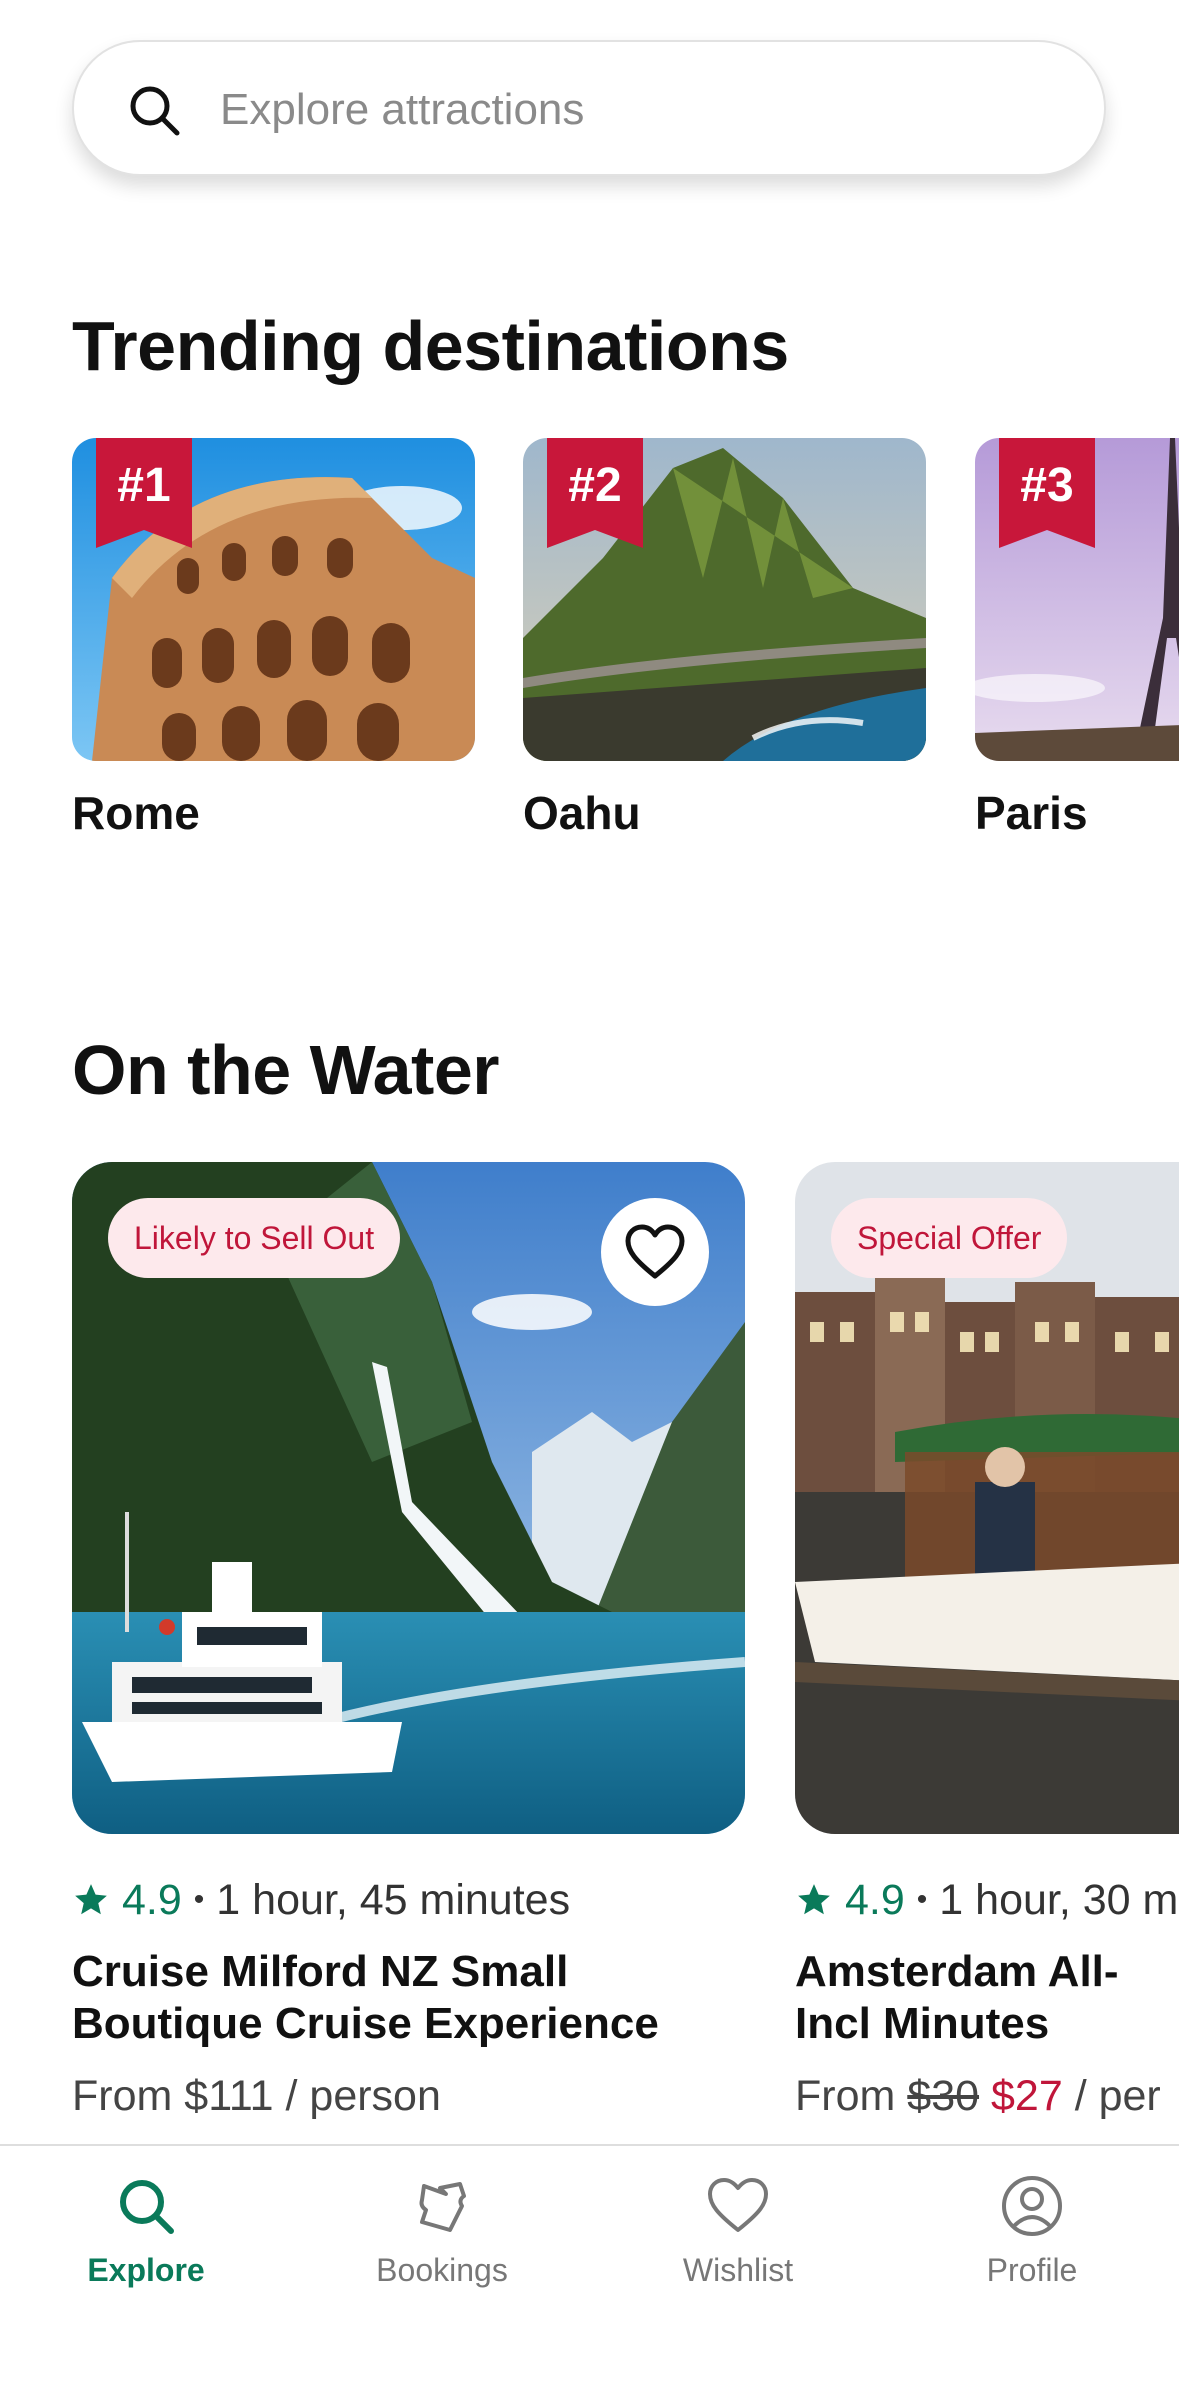 The height and width of the screenshot is (2396, 1179). I want to click on rank-label: #3, so click(1047, 485).